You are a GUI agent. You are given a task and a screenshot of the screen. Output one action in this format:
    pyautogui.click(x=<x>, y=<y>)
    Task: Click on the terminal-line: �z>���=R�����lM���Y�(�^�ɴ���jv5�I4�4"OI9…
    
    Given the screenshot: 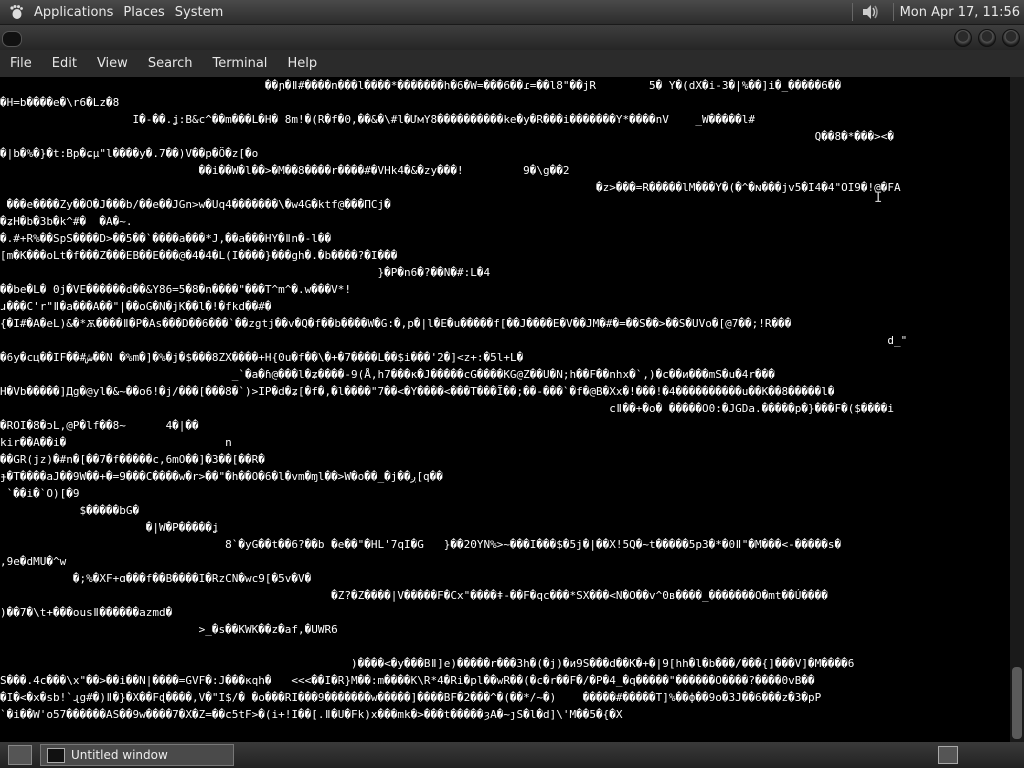 What is the action you would take?
    pyautogui.click(x=450, y=187)
    